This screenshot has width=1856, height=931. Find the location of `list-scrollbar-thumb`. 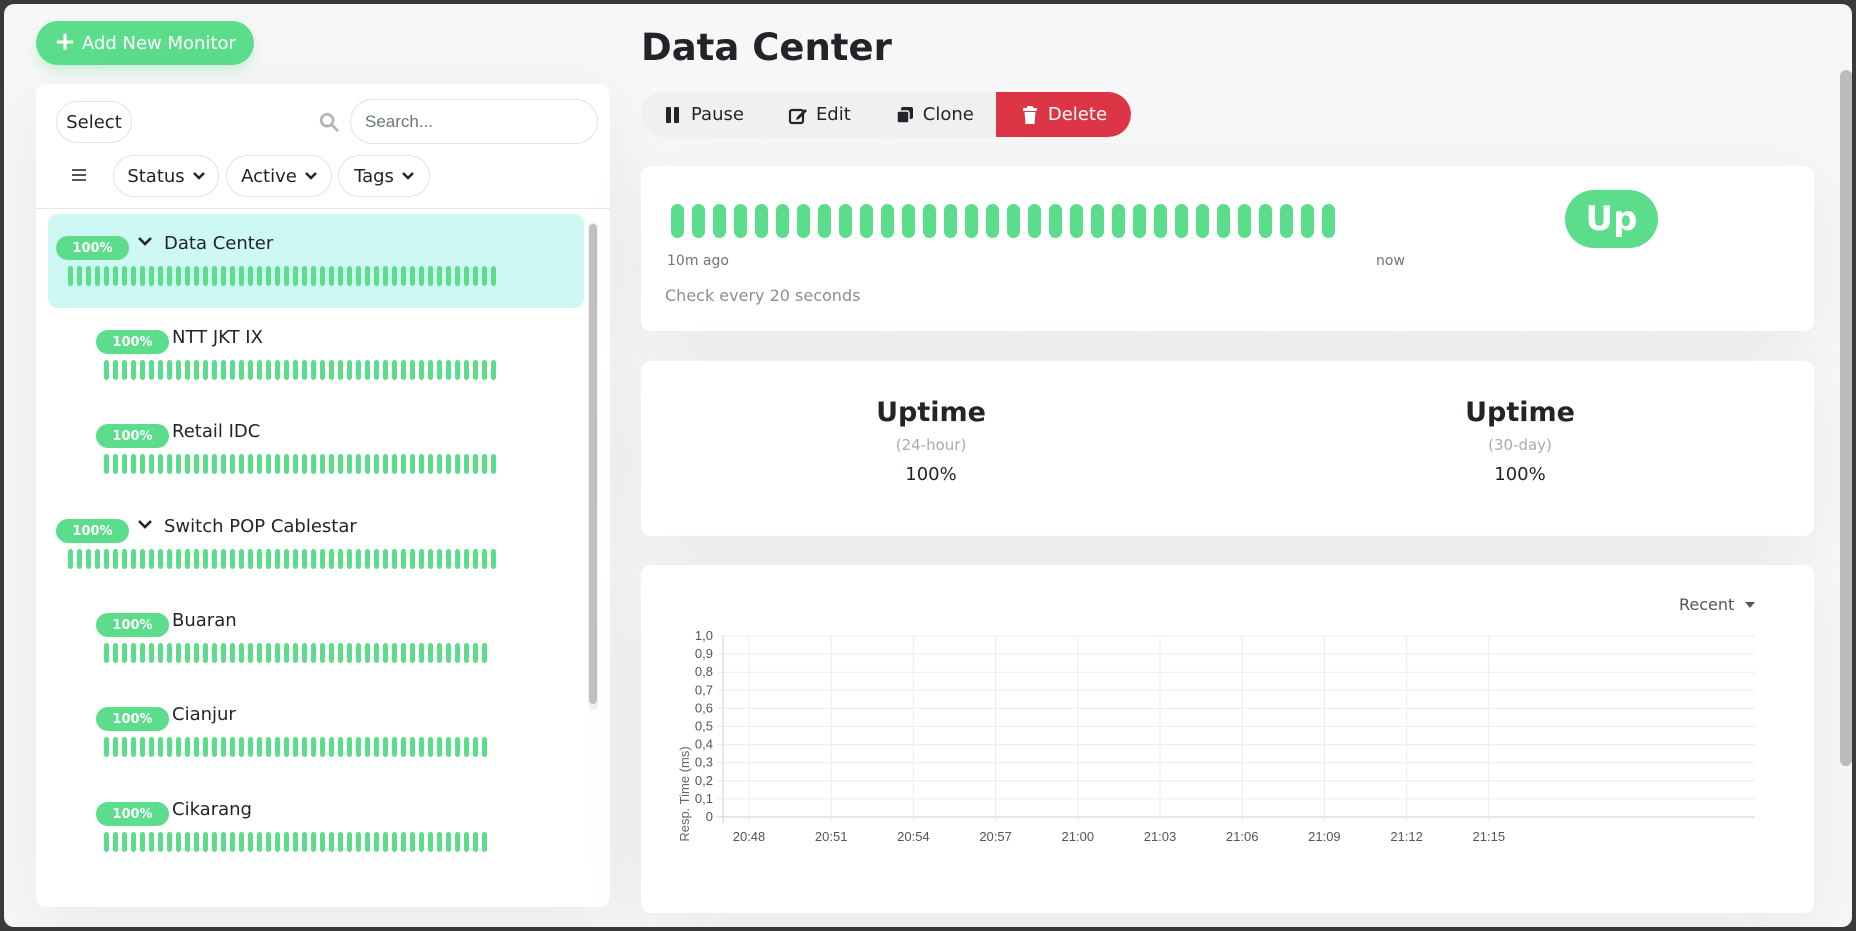

list-scrollbar-thumb is located at coordinates (593, 464).